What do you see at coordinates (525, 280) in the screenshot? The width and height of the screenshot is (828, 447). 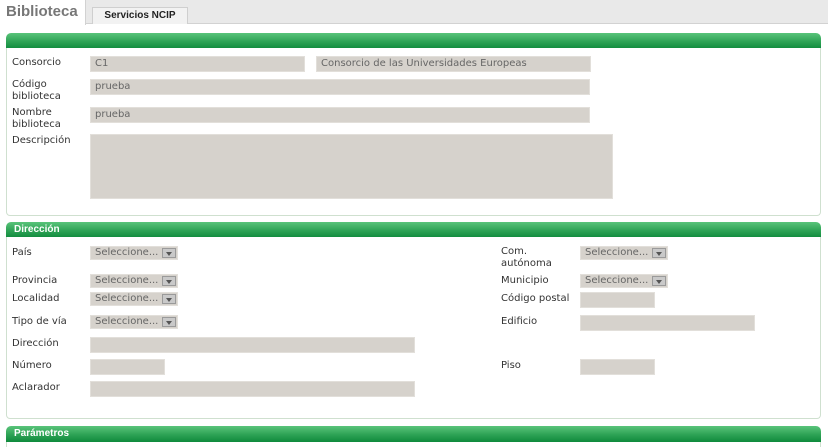 I see `municipio-label: Municipio` at bounding box center [525, 280].